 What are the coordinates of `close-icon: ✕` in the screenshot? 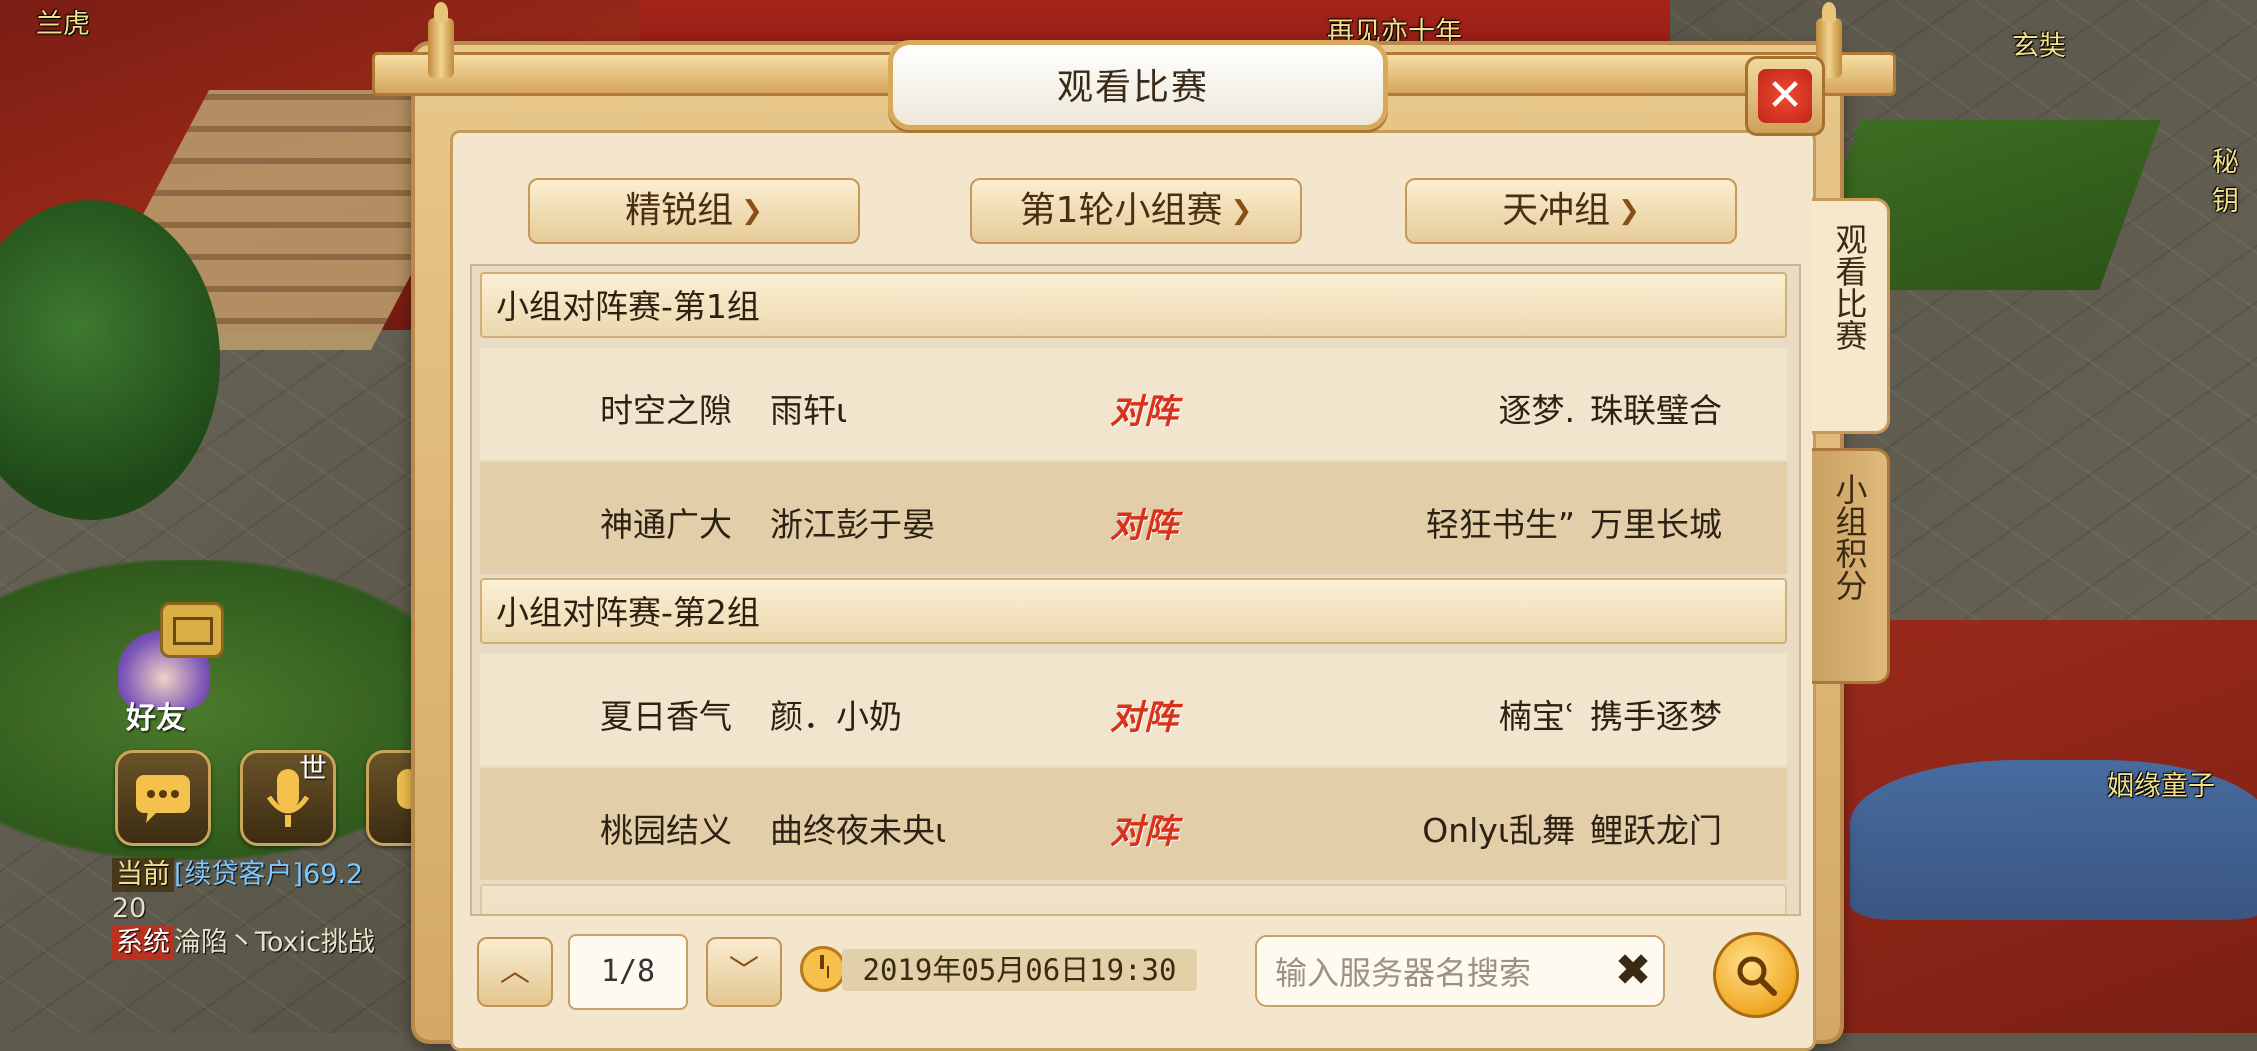 It's located at (1785, 96).